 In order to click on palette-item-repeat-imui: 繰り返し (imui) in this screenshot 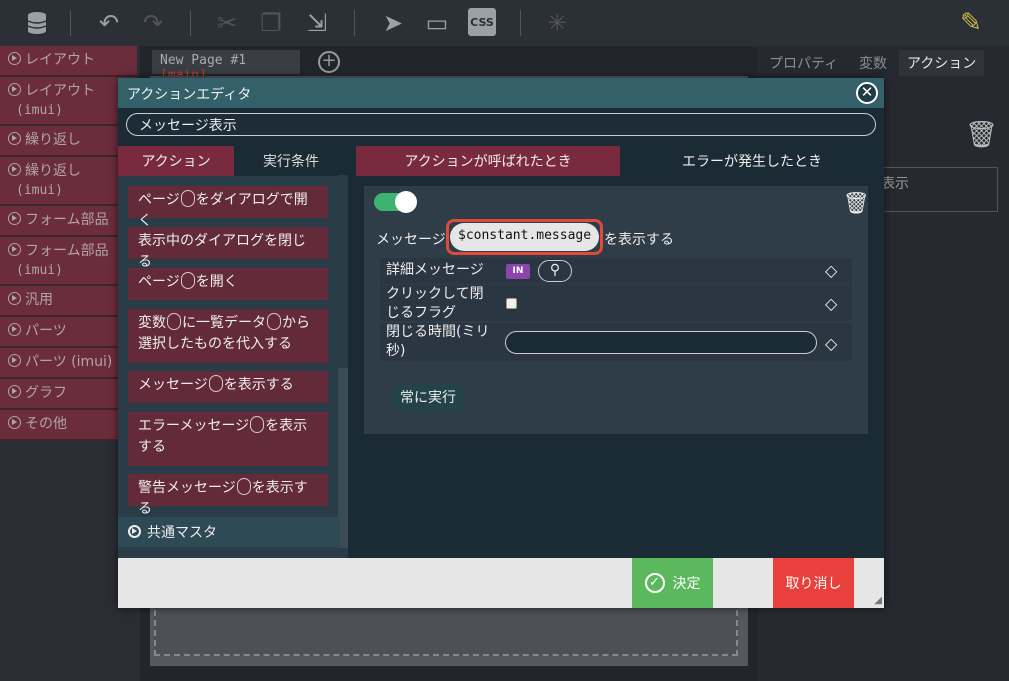, I will do `click(68, 181)`.